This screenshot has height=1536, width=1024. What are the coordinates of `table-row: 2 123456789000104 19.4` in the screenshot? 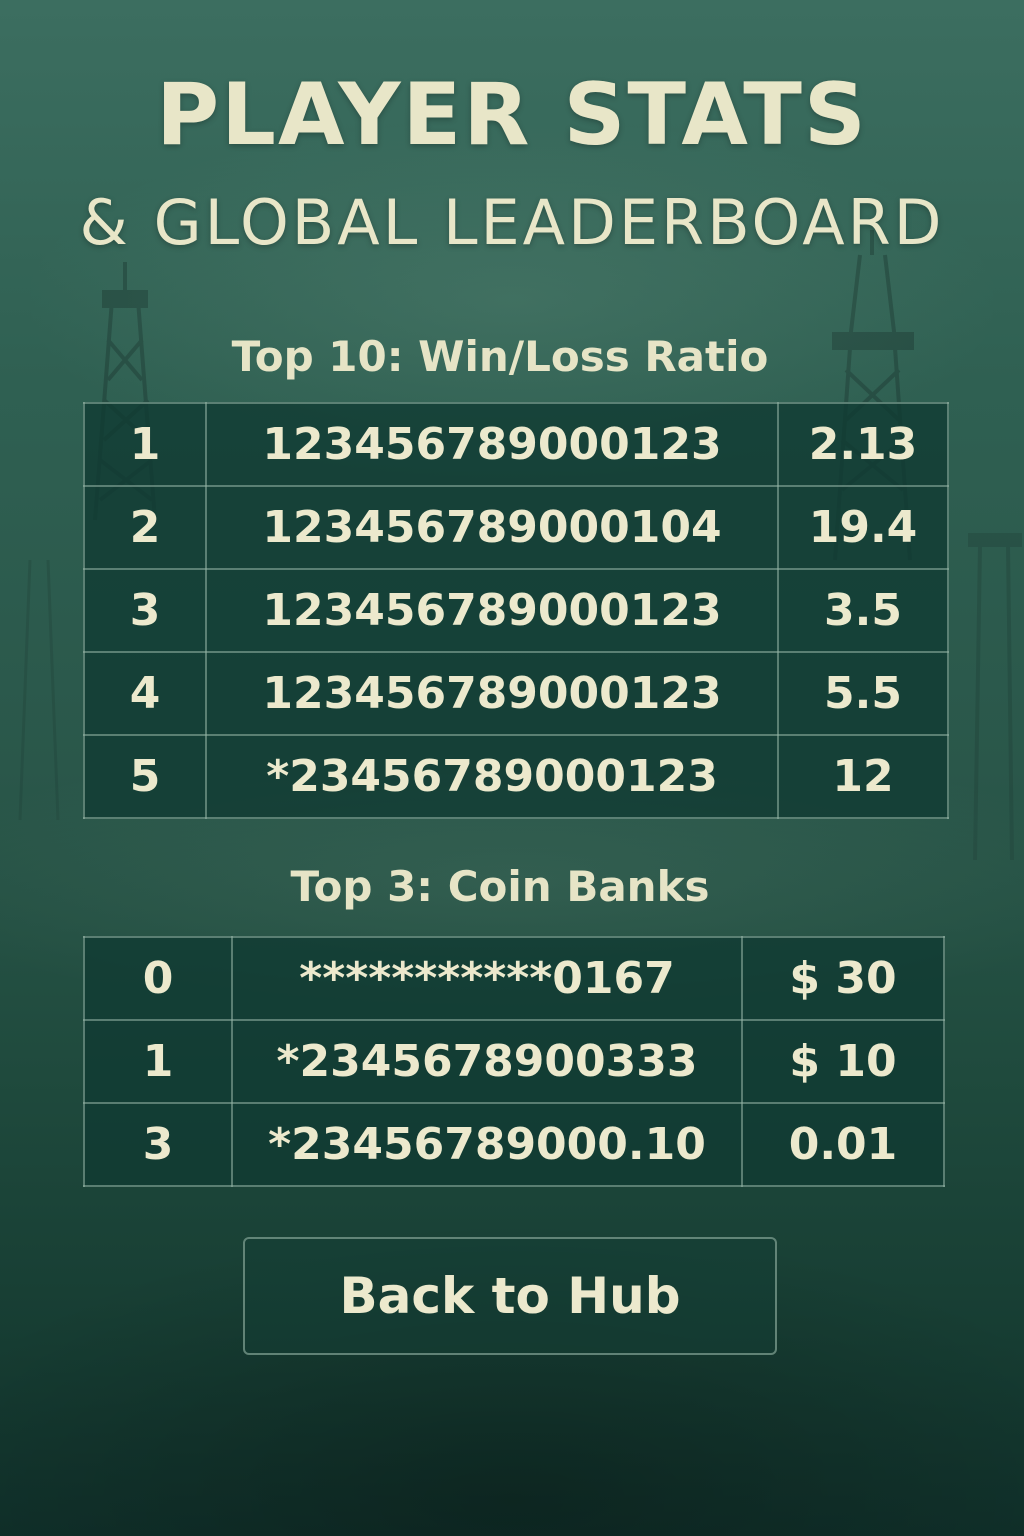 It's located at (516, 527).